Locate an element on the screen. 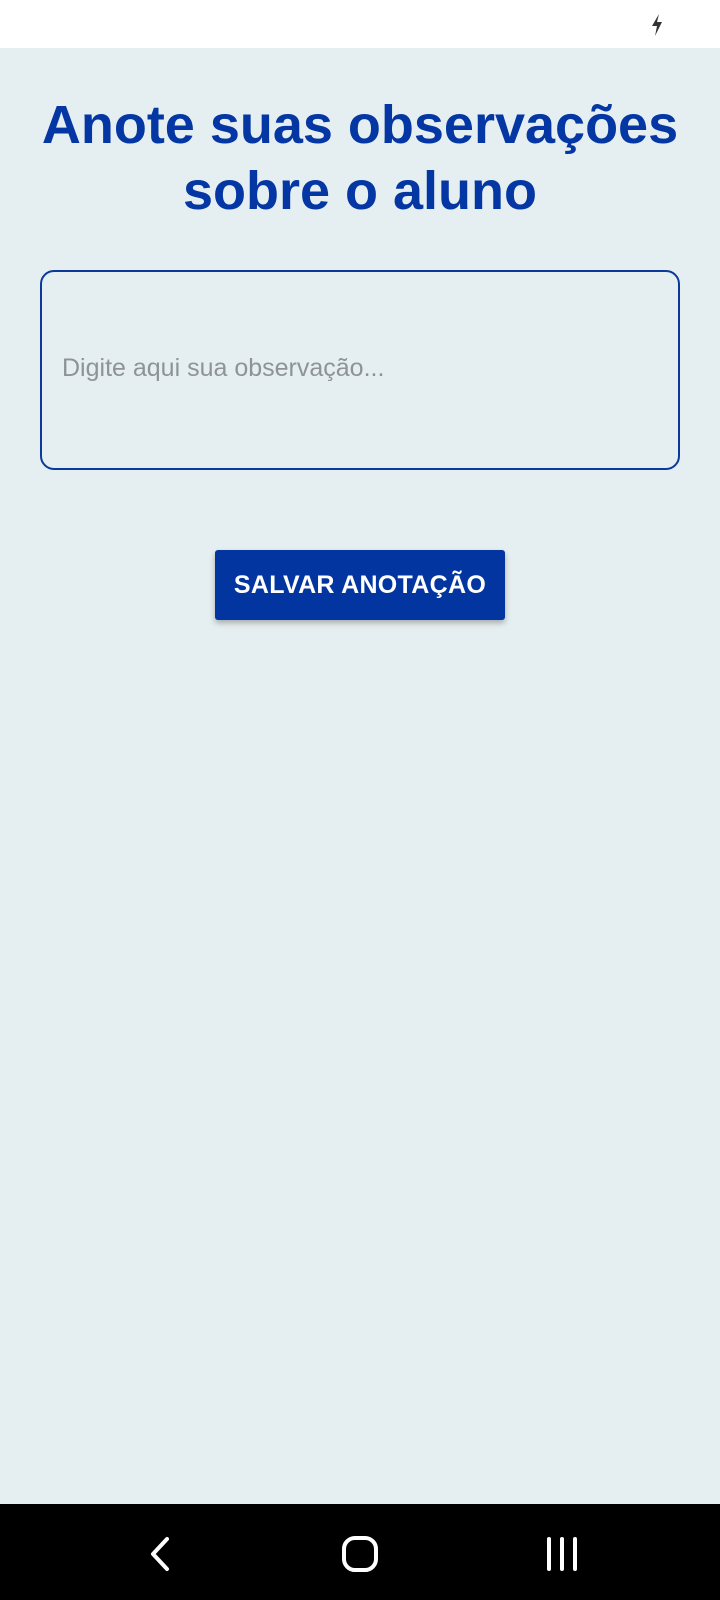 The height and width of the screenshot is (1600, 720). back-icon is located at coordinates (160, 1554).